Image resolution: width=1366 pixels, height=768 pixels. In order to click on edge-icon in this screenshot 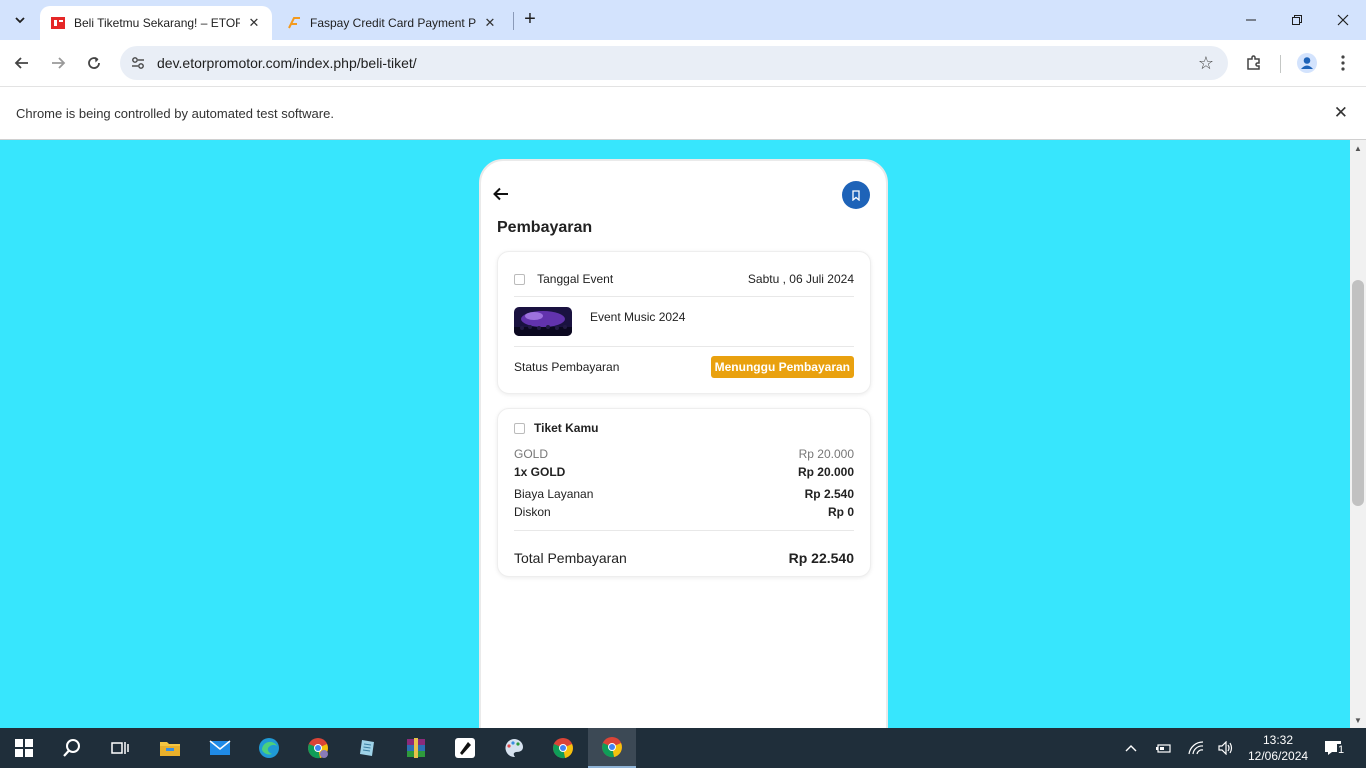, I will do `click(269, 748)`.